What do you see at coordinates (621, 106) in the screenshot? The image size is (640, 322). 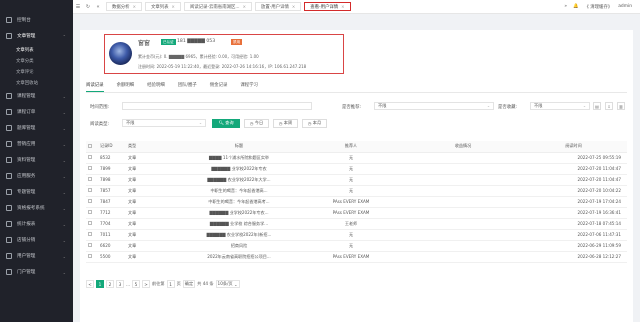 I see `columns-icon: ▥` at bounding box center [621, 106].